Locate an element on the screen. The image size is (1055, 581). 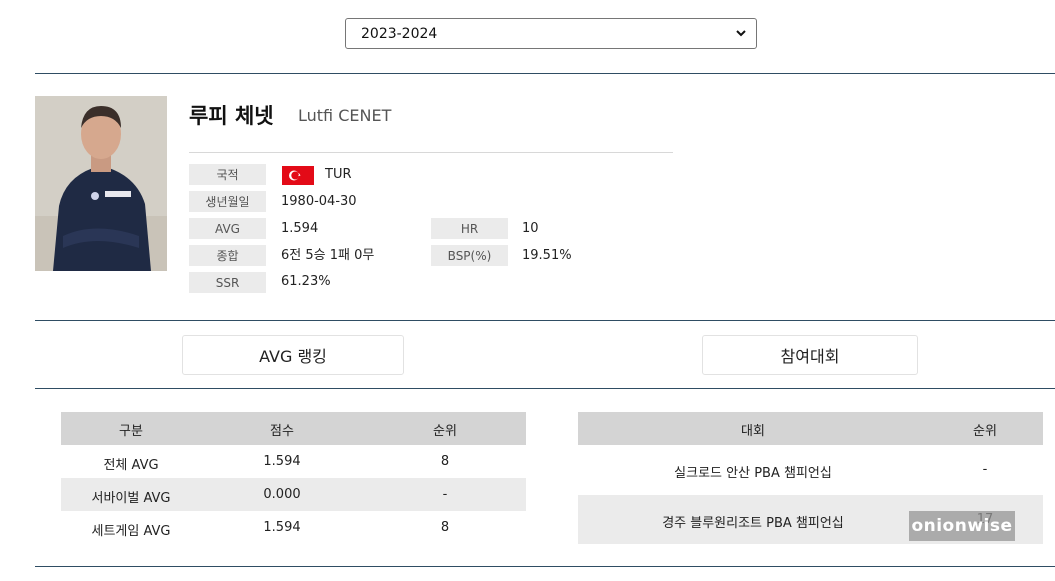
player-name-english: Lutfi CENET is located at coordinates (345, 115).